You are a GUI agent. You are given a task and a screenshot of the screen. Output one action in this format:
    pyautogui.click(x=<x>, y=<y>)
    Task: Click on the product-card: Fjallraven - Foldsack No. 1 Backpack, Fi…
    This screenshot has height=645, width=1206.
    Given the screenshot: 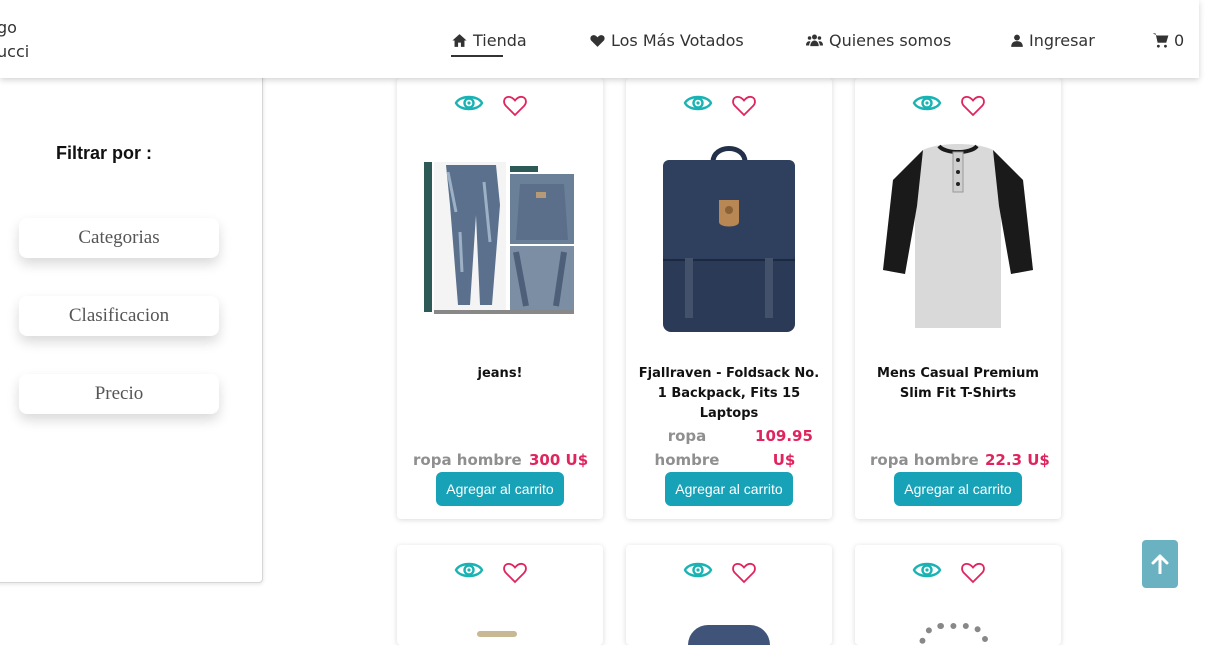 What is the action you would take?
    pyautogui.click(x=729, y=298)
    